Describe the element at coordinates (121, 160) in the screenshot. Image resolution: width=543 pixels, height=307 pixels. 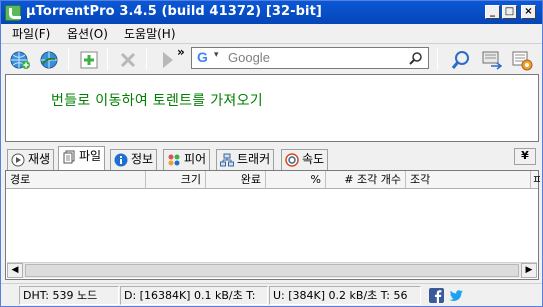
I see `info-icon` at that location.